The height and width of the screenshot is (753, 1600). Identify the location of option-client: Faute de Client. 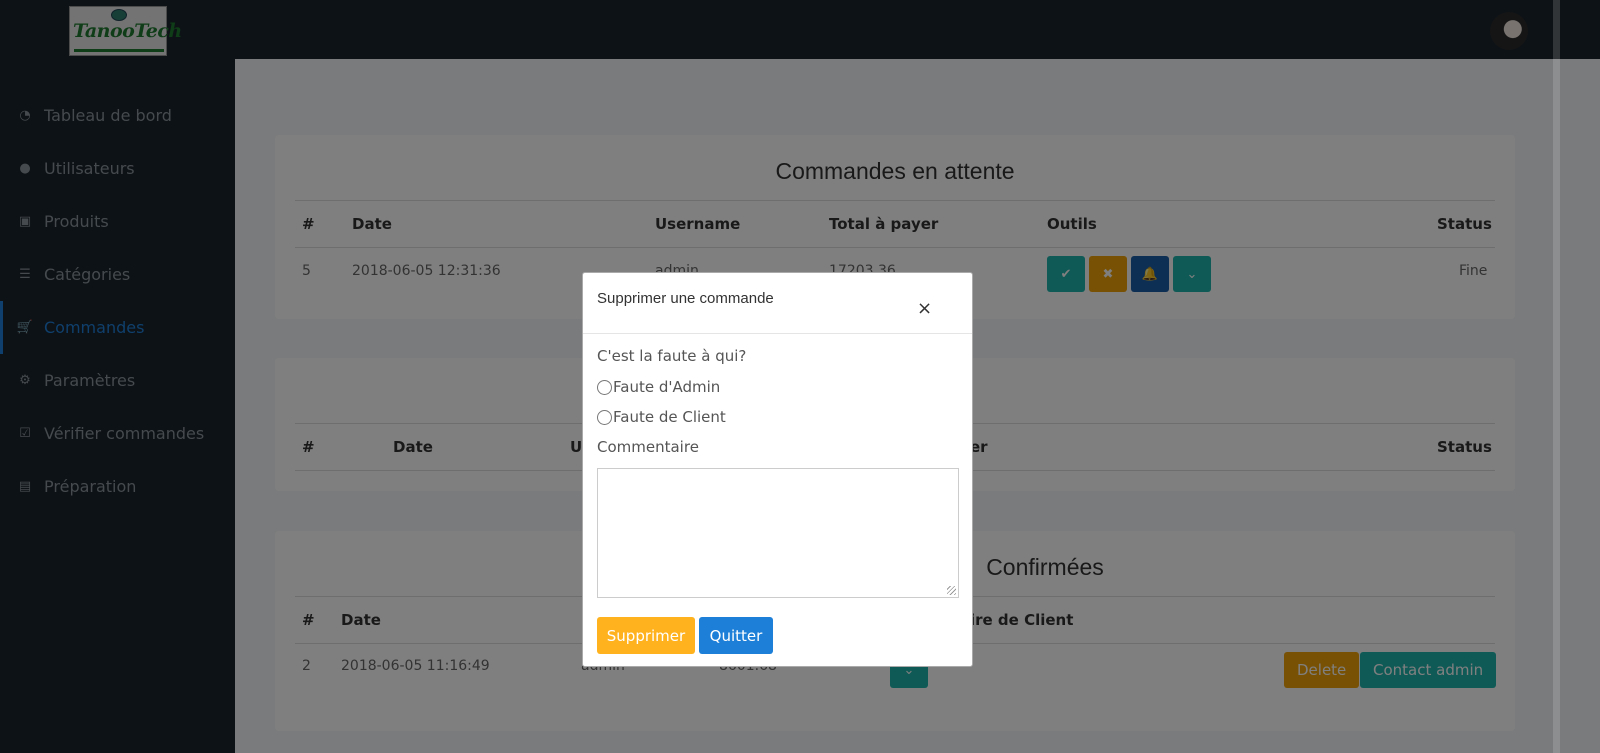
(661, 417).